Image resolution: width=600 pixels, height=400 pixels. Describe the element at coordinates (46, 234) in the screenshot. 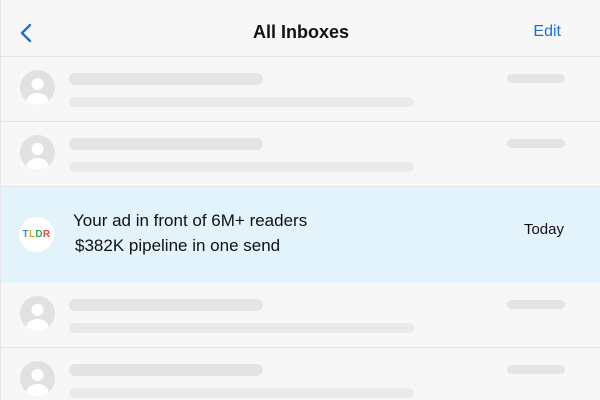

I see `logo-letter: R` at that location.